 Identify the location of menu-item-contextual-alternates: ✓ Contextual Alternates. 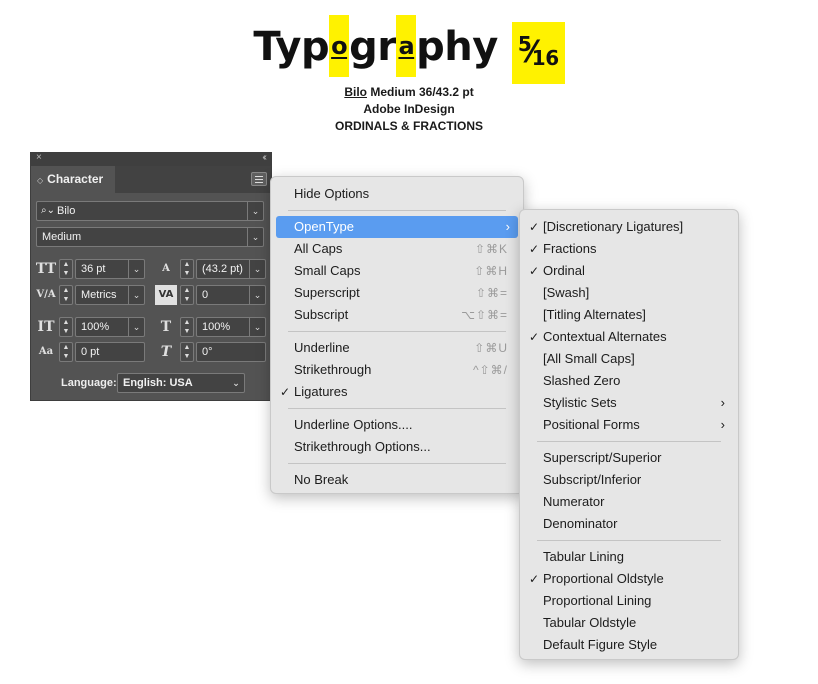
(629, 337).